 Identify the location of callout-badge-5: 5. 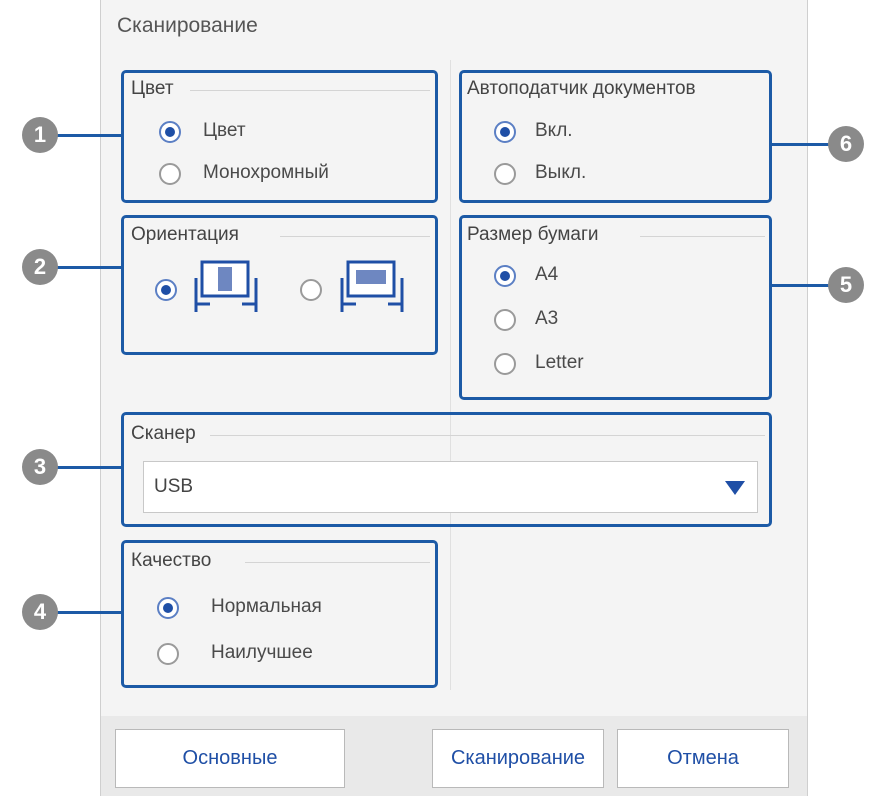
(846, 285).